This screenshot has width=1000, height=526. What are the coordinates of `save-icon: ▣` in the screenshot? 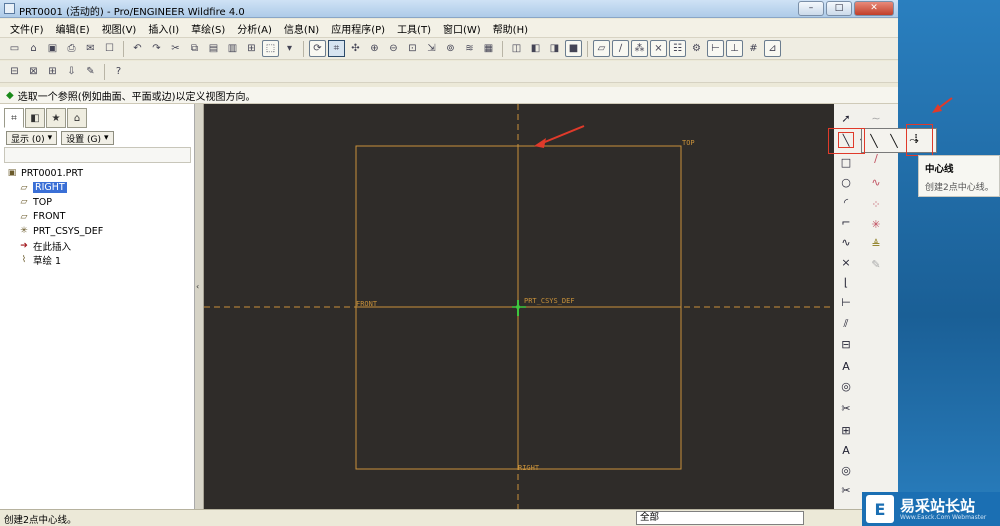 It's located at (52, 48).